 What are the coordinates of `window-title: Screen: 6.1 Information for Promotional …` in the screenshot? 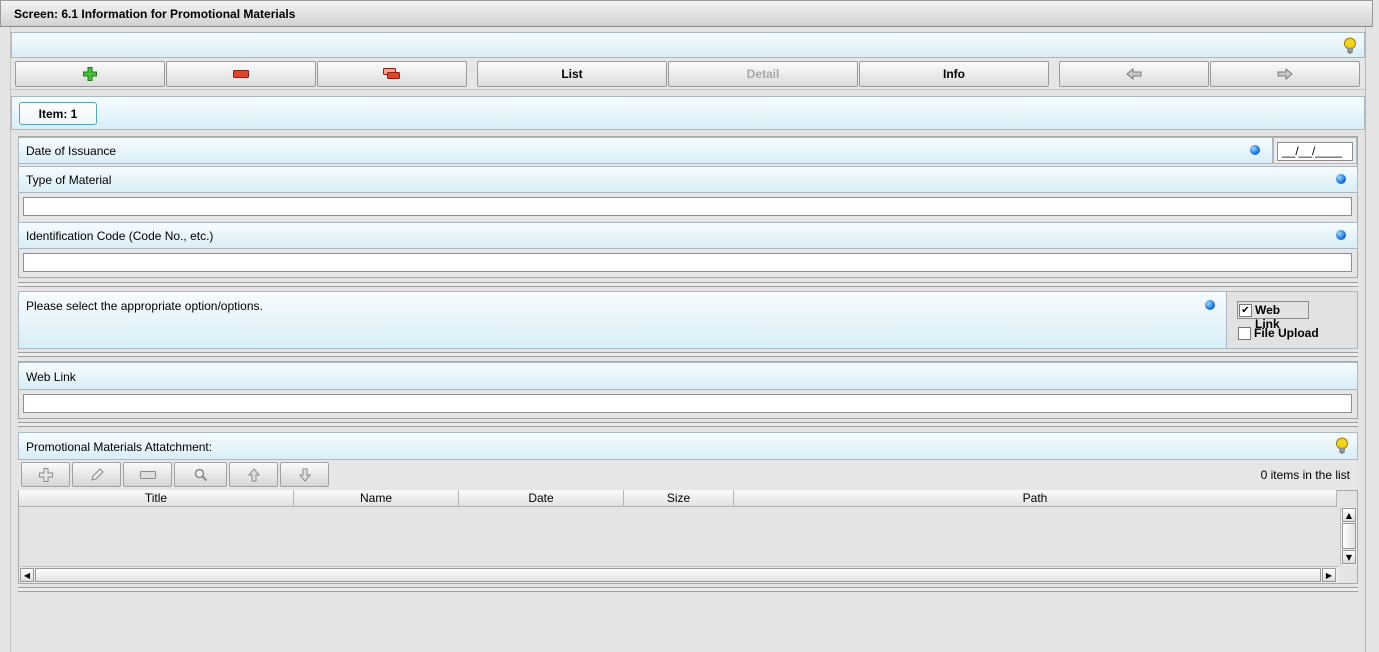 It's located at (155, 14).